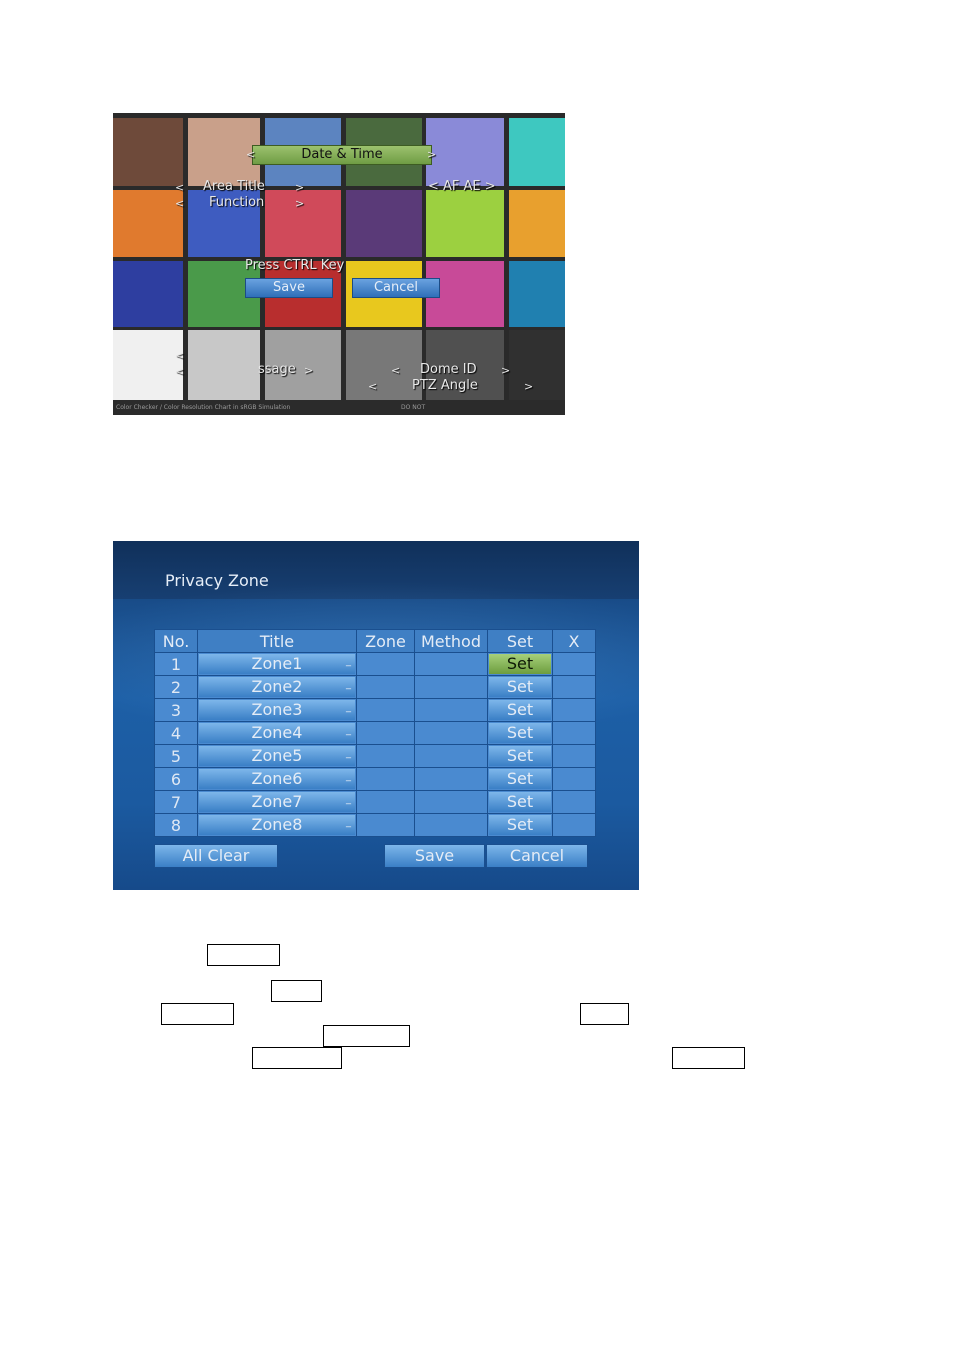 The image size is (954, 1350). I want to click on zone-title-cell: Zone8 _, so click(277, 825).